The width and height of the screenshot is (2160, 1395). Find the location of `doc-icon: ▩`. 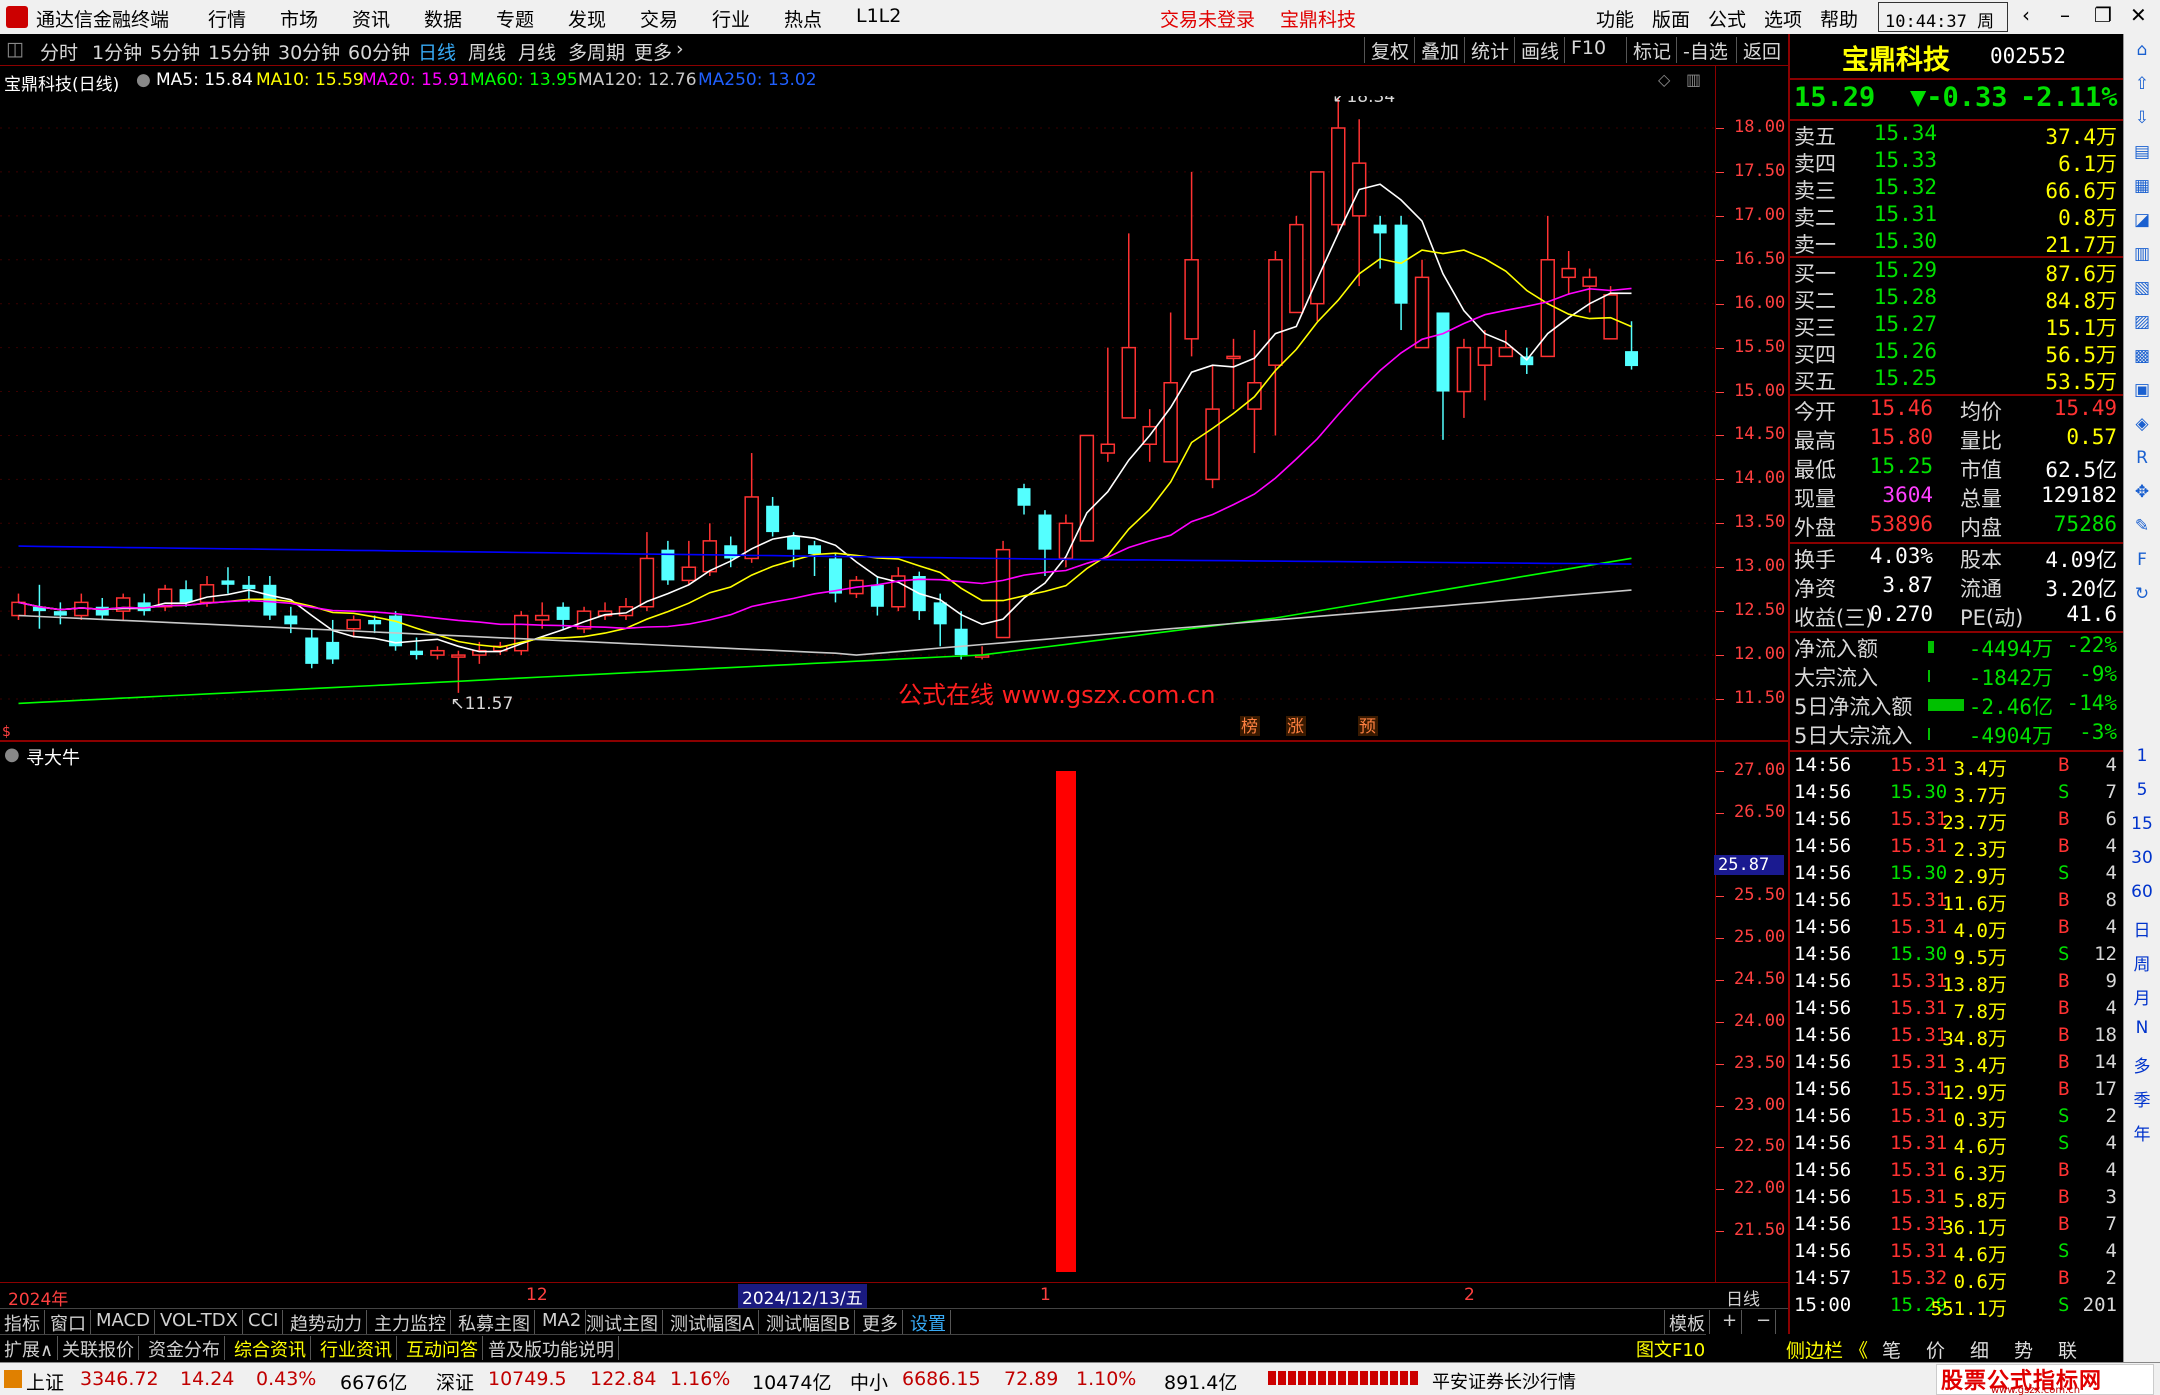

doc-icon: ▩ is located at coordinates (2142, 356).